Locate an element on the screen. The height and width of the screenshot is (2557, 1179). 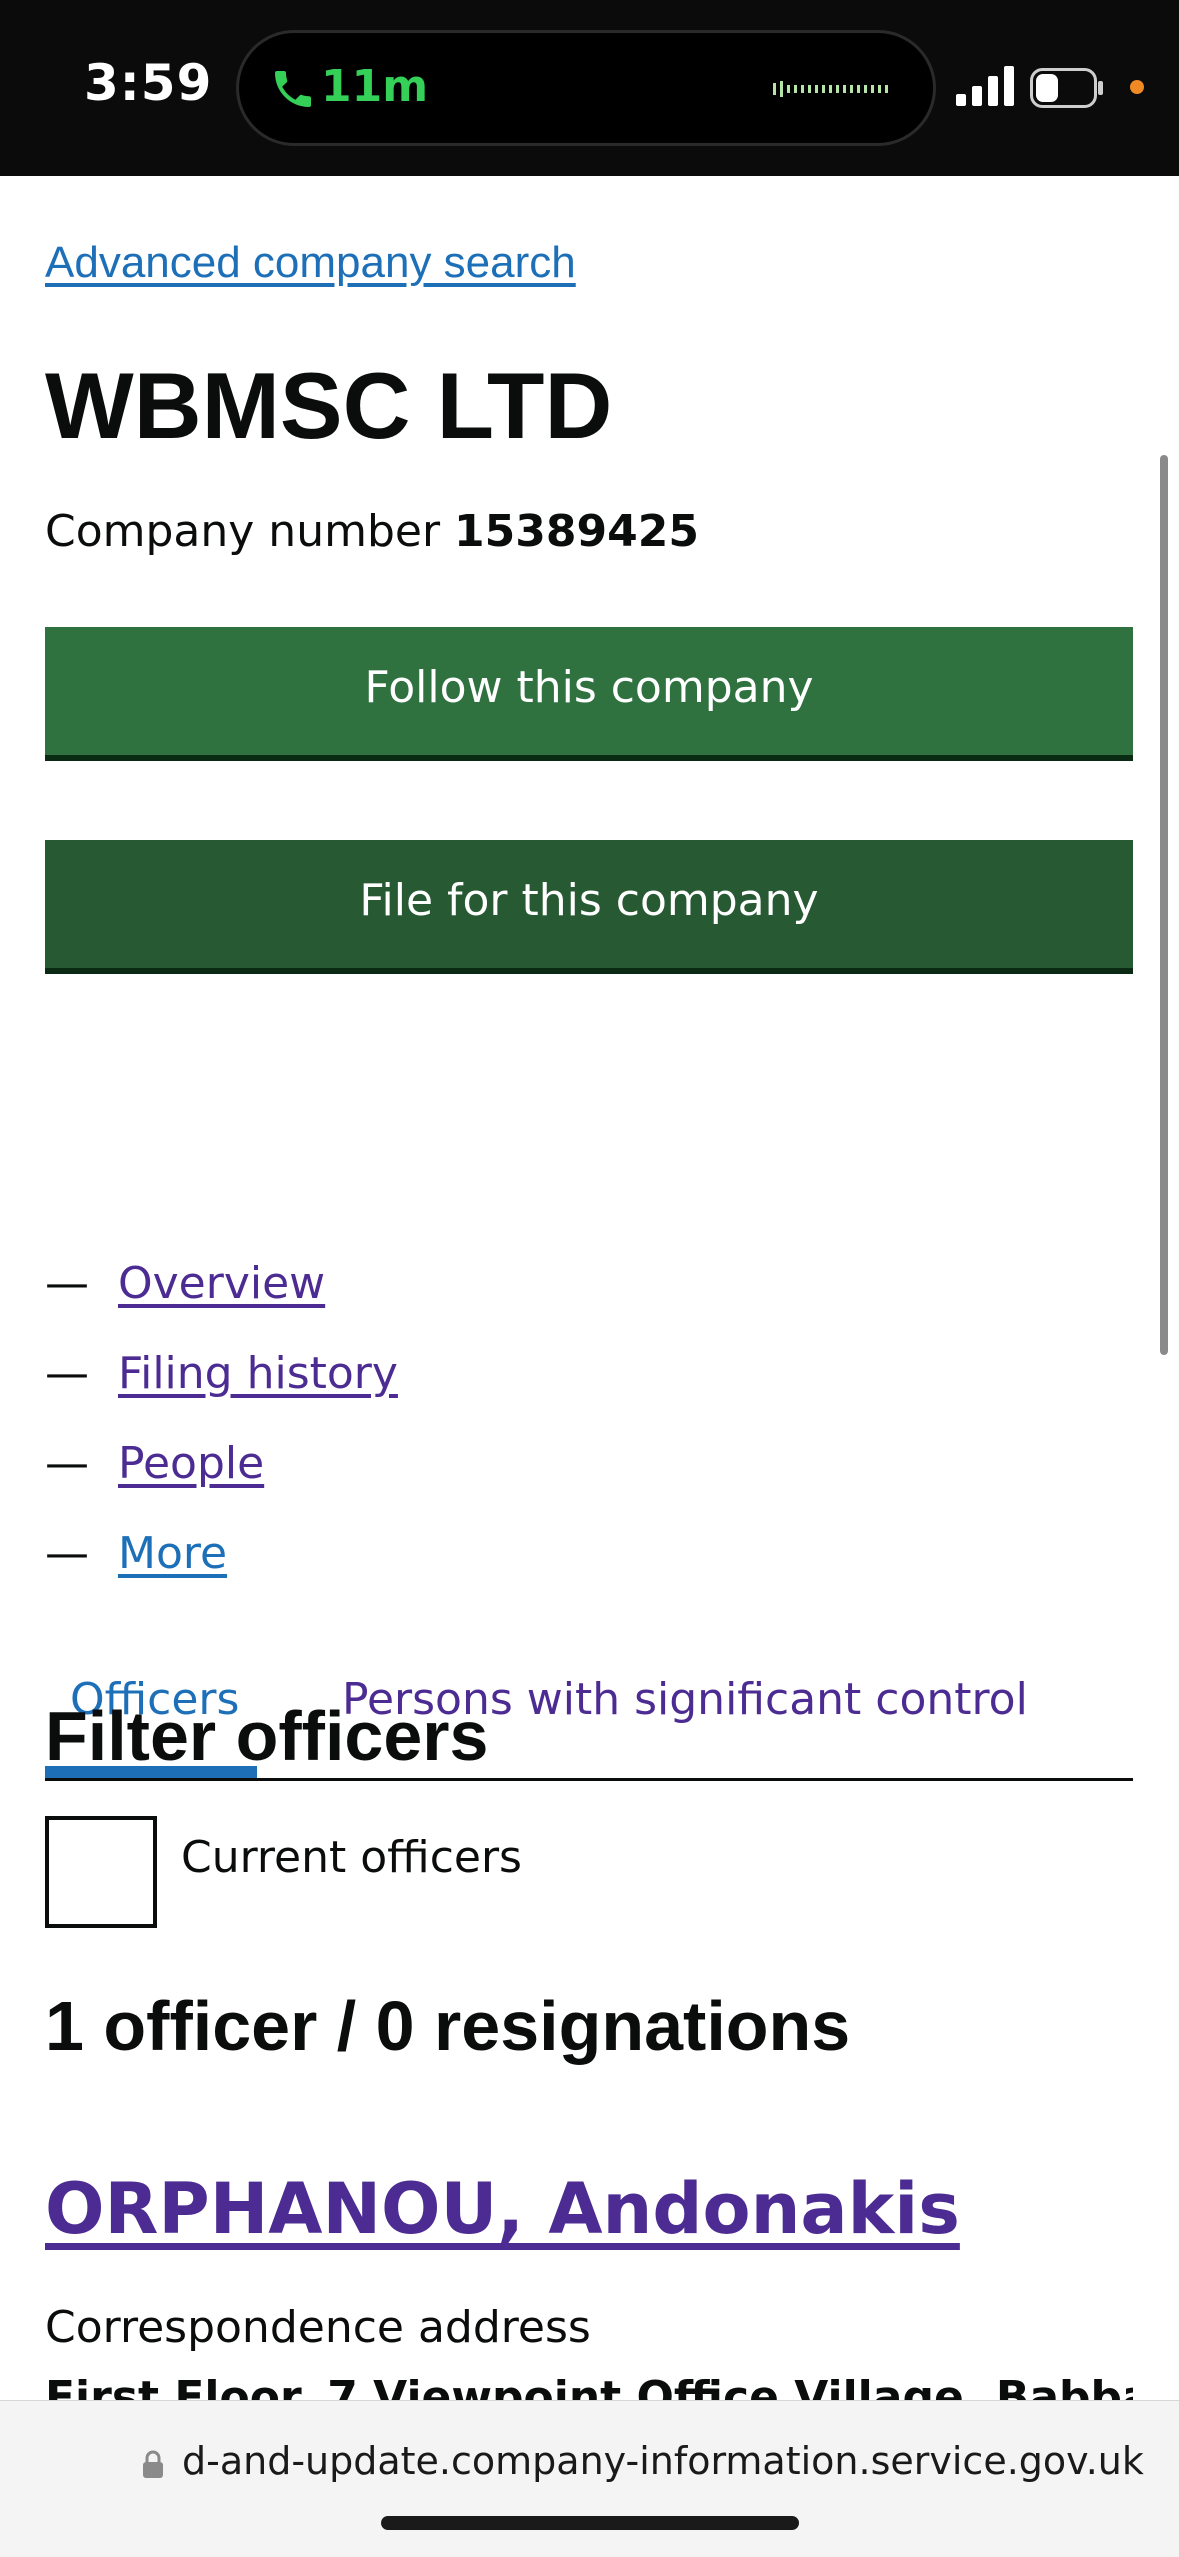
nav-link-overview: Overview is located at coordinates (221, 1283).